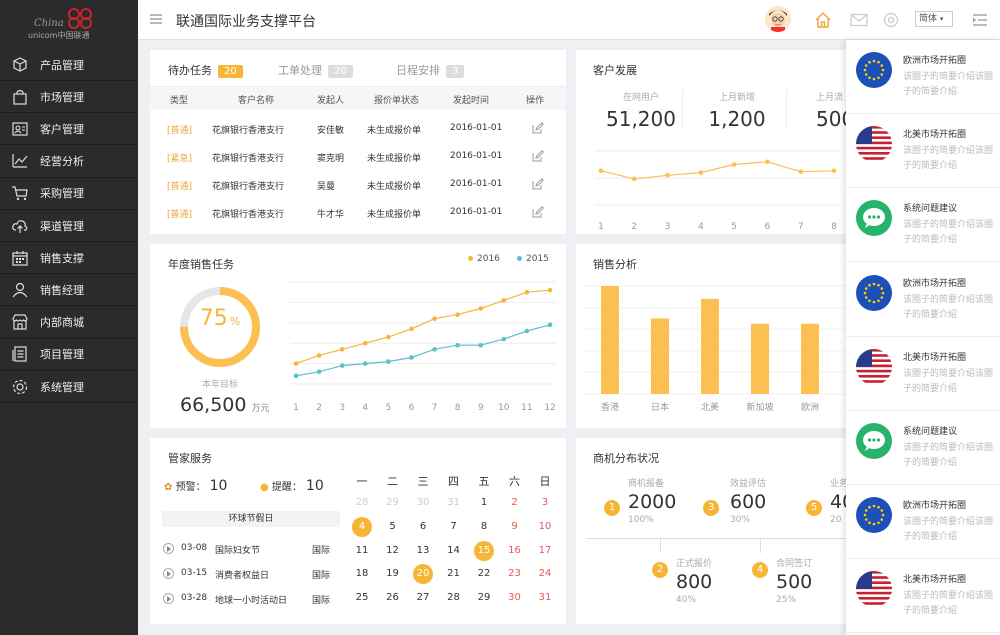 The height and width of the screenshot is (635, 1000). Describe the element at coordinates (859, 20) in the screenshot. I see `mail-icon` at that location.